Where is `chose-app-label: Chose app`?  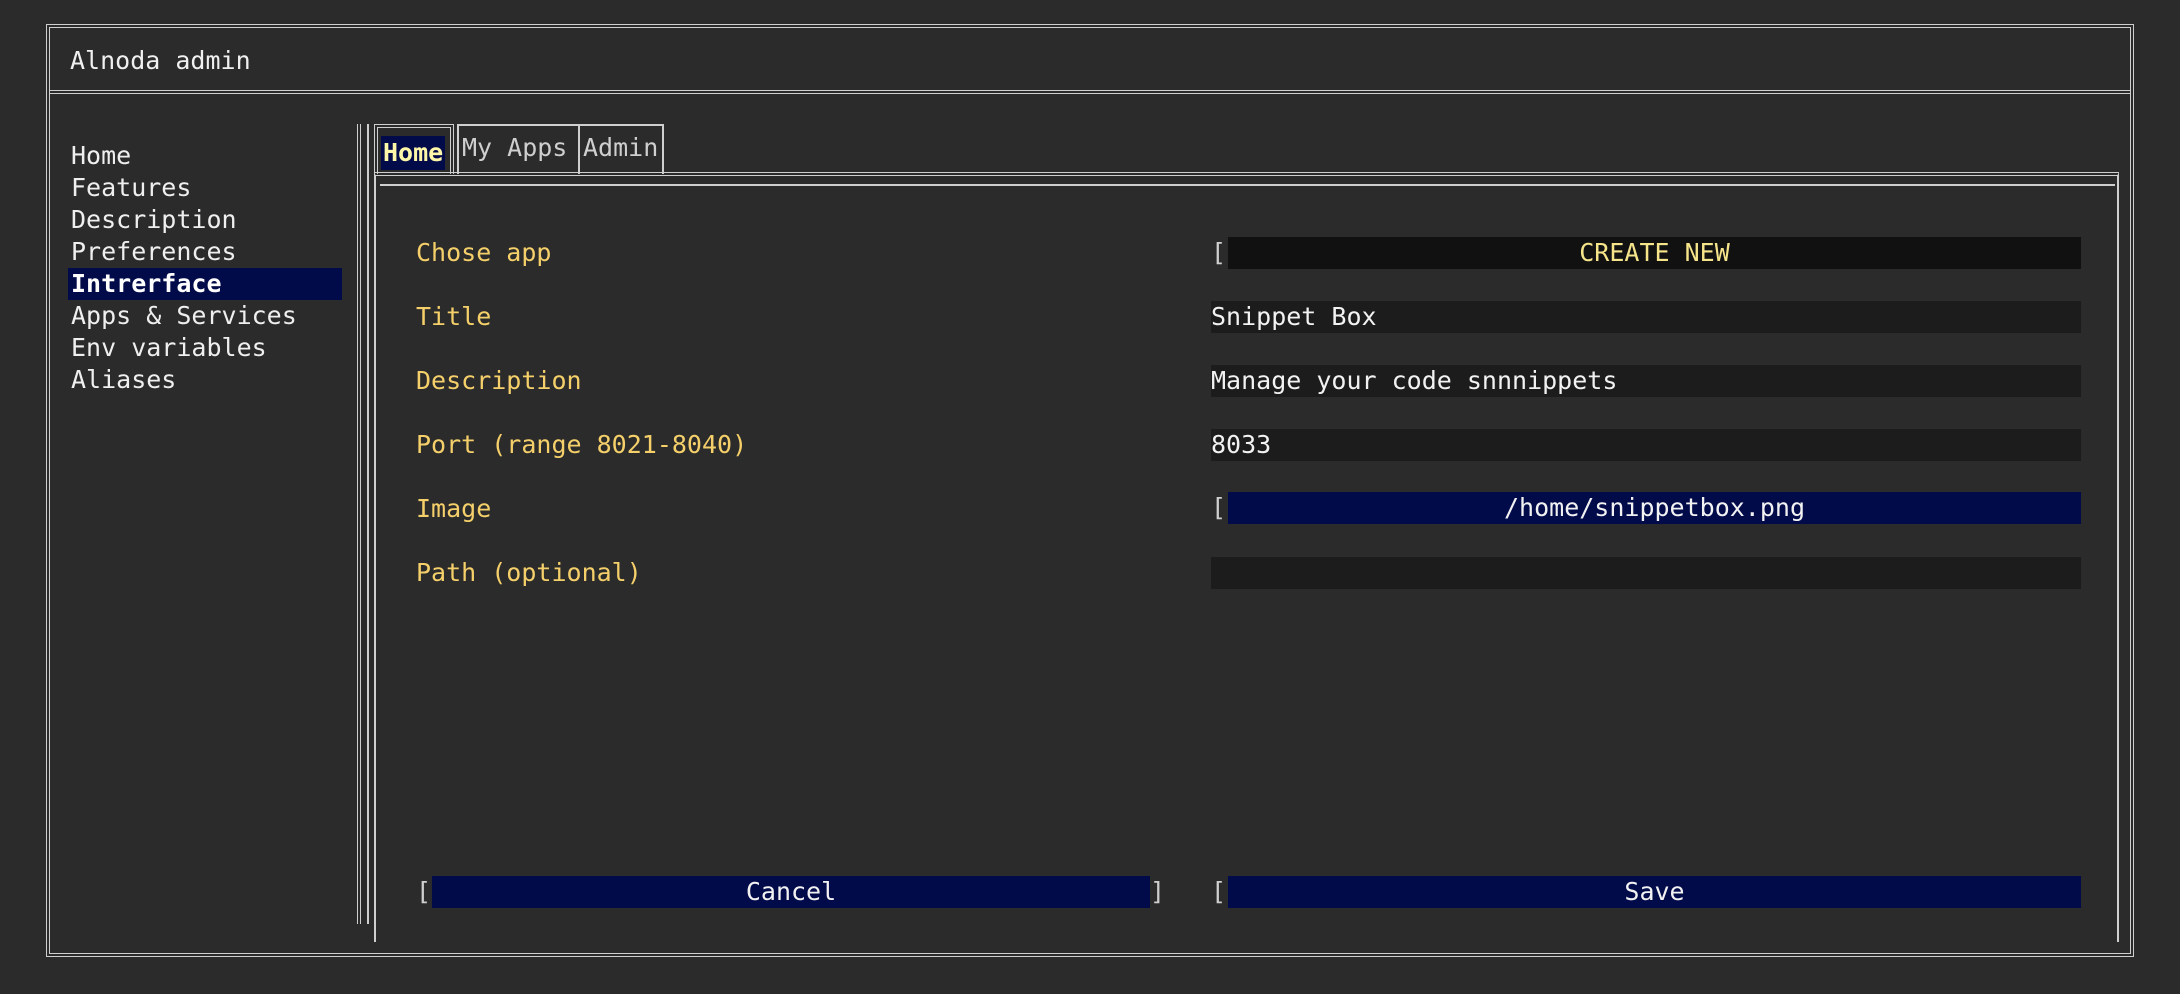
chose-app-label: Chose app is located at coordinates (484, 252).